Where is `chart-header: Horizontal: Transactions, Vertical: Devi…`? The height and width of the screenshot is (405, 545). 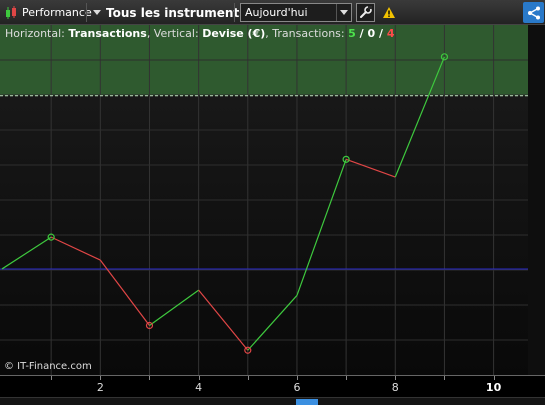 chart-header: Horizontal: Transactions, Vertical: Devi… is located at coordinates (199, 33).